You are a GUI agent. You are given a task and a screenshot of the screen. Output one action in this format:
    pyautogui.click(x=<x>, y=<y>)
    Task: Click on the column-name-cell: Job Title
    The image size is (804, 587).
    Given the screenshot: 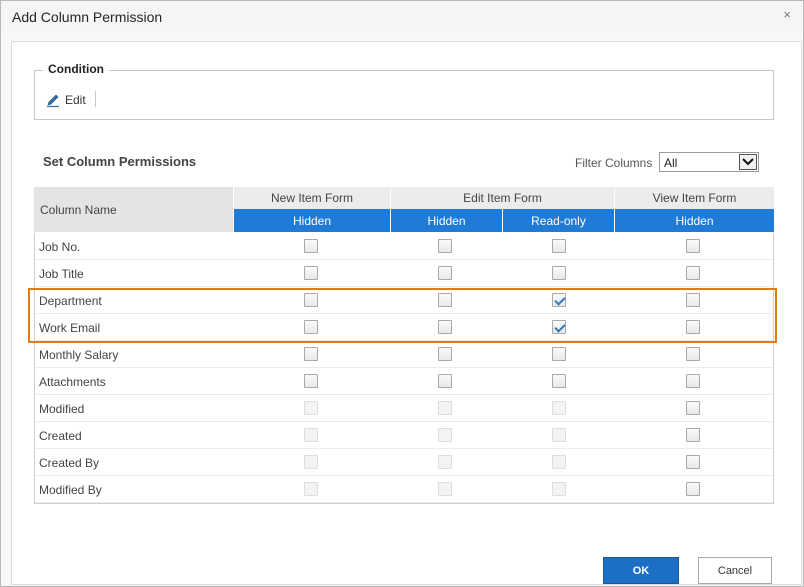 What is the action you would take?
    pyautogui.click(x=61, y=274)
    